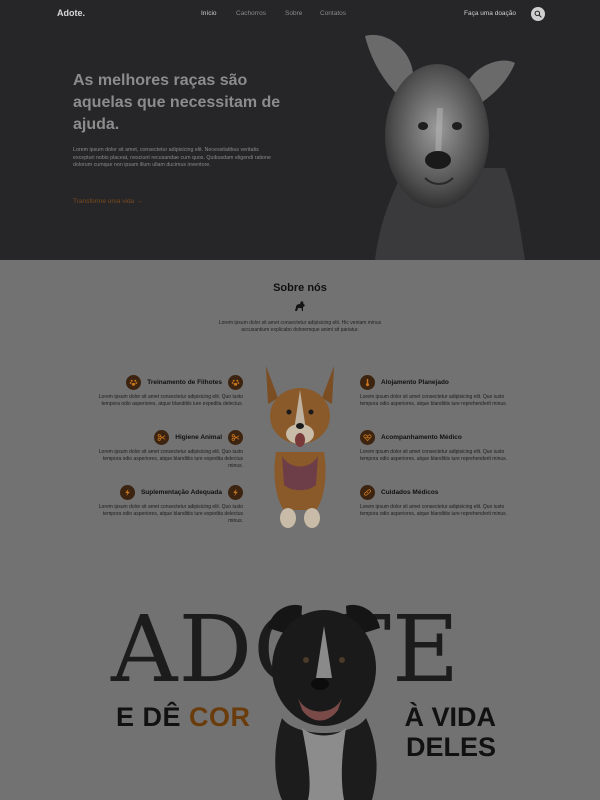  Describe the element at coordinates (251, 13) in the screenshot. I see `nav-link-cachorros: Cachorros` at that location.